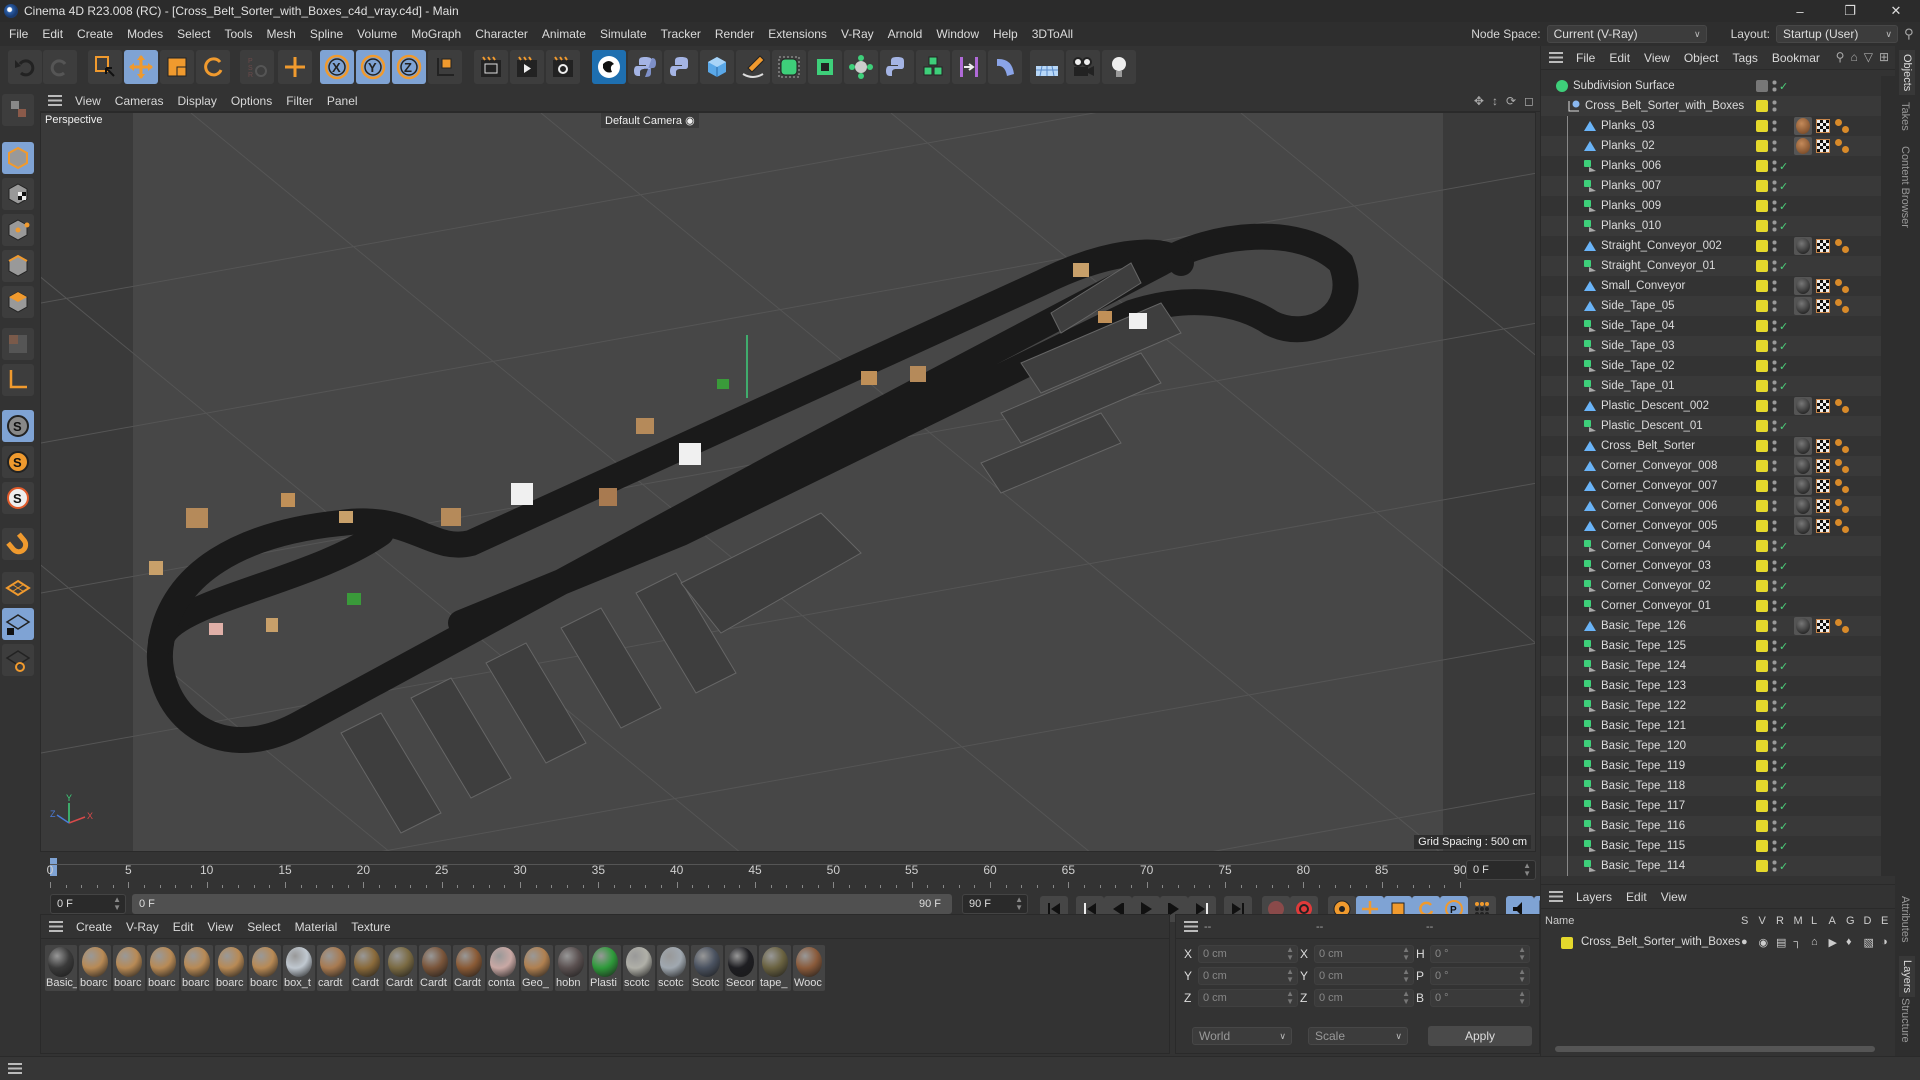 Image resolution: width=1920 pixels, height=1080 pixels. What do you see at coordinates (1711, 286) in the screenshot?
I see `object-row: Small_Conveyor` at bounding box center [1711, 286].